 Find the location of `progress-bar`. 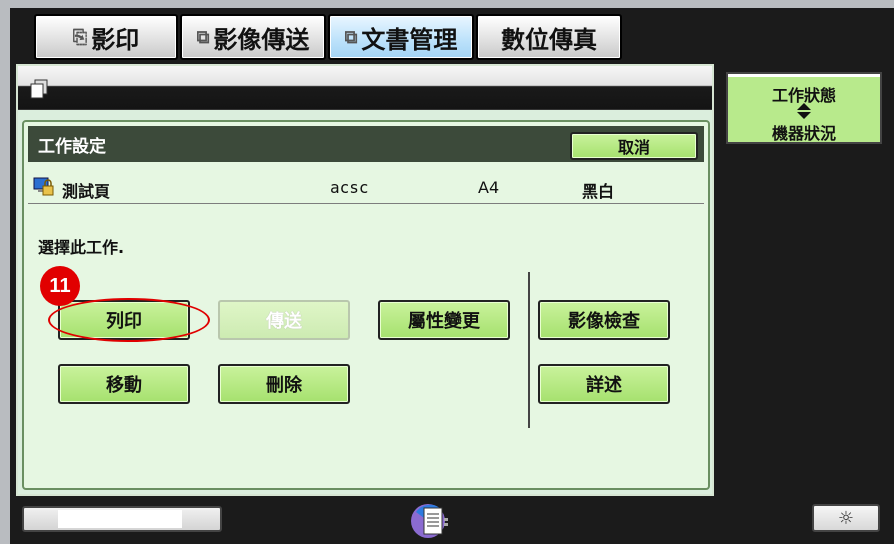

progress-bar is located at coordinates (122, 519).